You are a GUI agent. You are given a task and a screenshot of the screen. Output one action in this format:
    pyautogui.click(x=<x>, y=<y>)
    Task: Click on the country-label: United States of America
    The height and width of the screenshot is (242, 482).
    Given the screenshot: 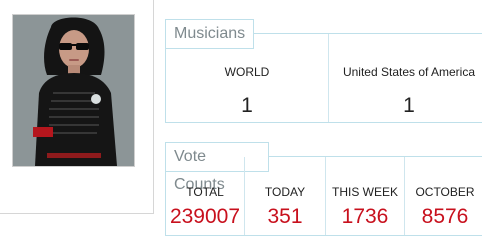 What is the action you would take?
    pyautogui.click(x=409, y=72)
    